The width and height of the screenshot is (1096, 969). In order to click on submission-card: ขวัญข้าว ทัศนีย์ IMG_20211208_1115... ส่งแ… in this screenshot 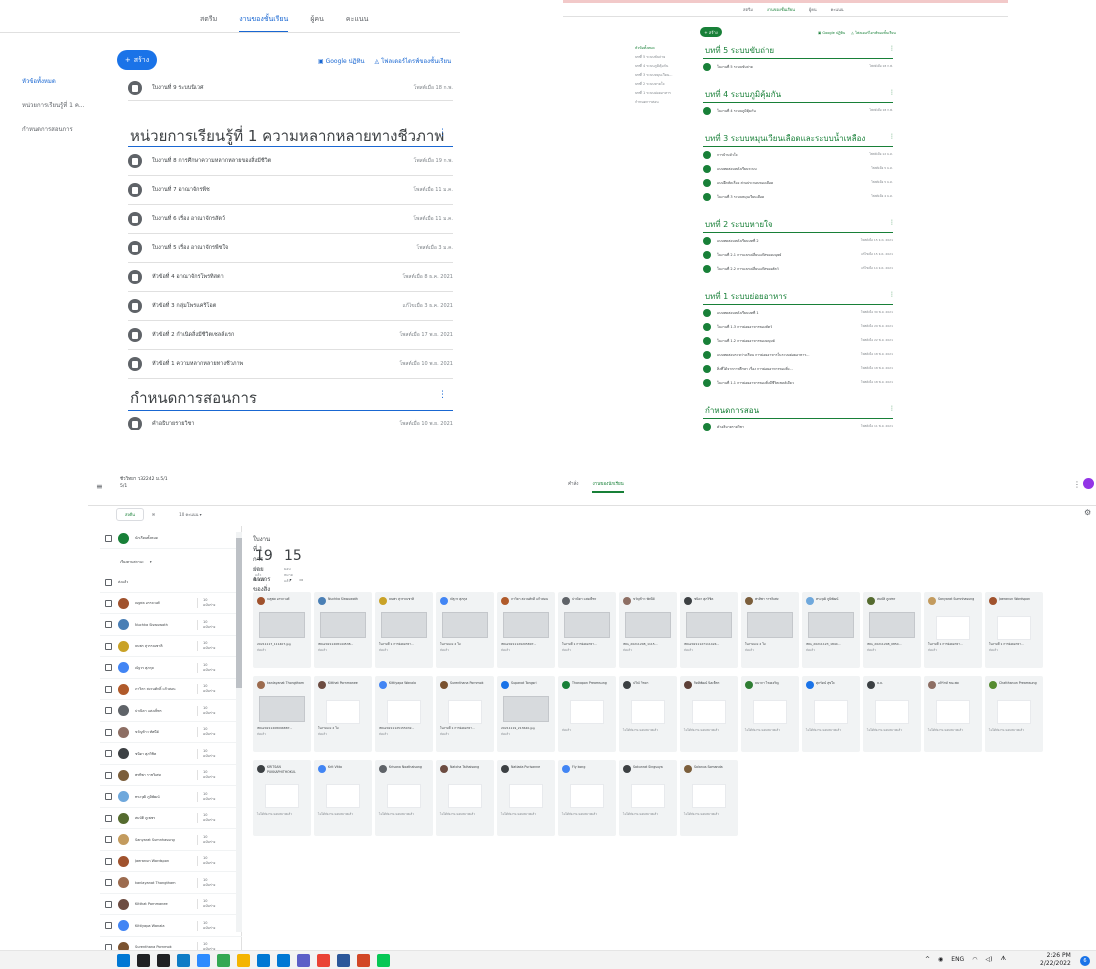, I will do `click(648, 630)`.